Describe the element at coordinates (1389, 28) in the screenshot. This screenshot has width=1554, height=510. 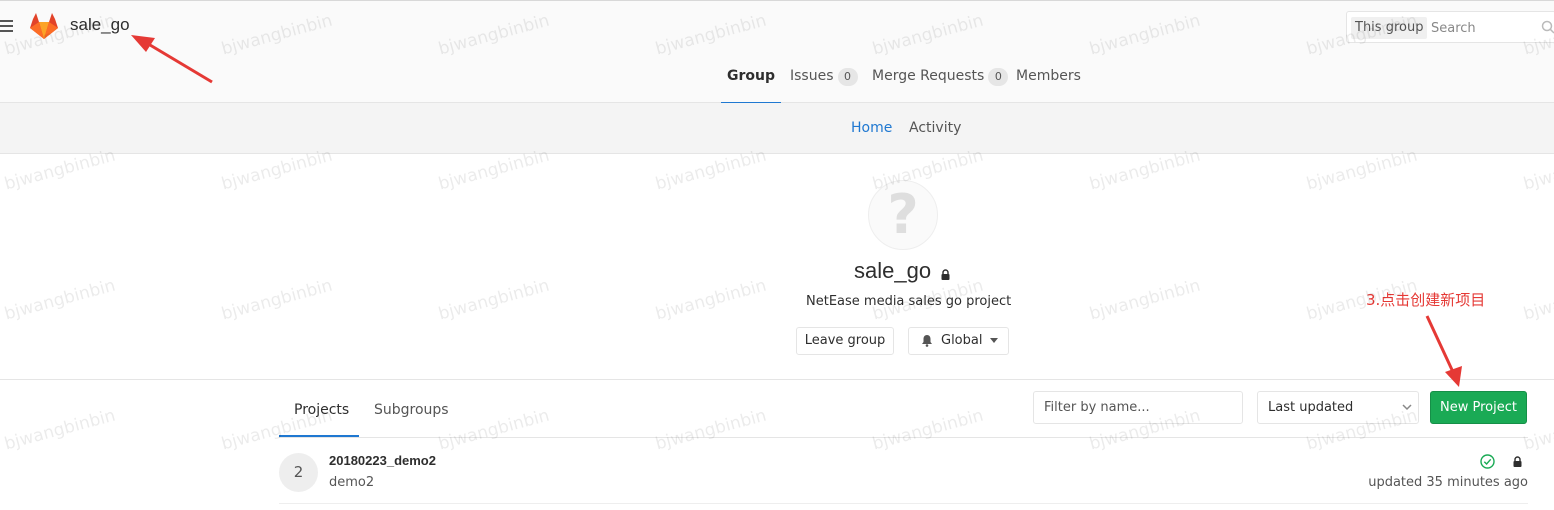
I see `search-scope-badge: This group` at that location.